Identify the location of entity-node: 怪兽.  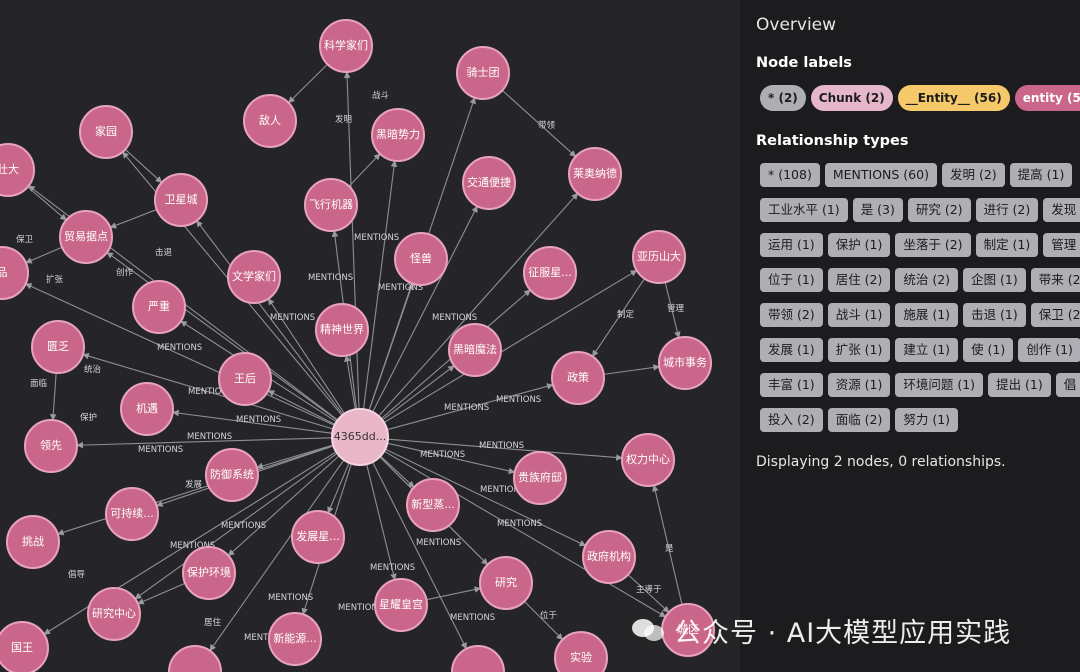
(421, 259).